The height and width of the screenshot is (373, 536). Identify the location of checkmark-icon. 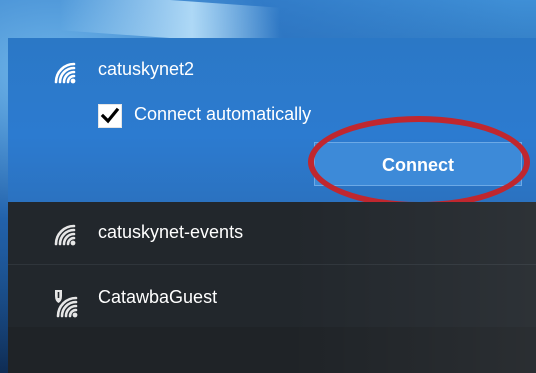
(110, 115).